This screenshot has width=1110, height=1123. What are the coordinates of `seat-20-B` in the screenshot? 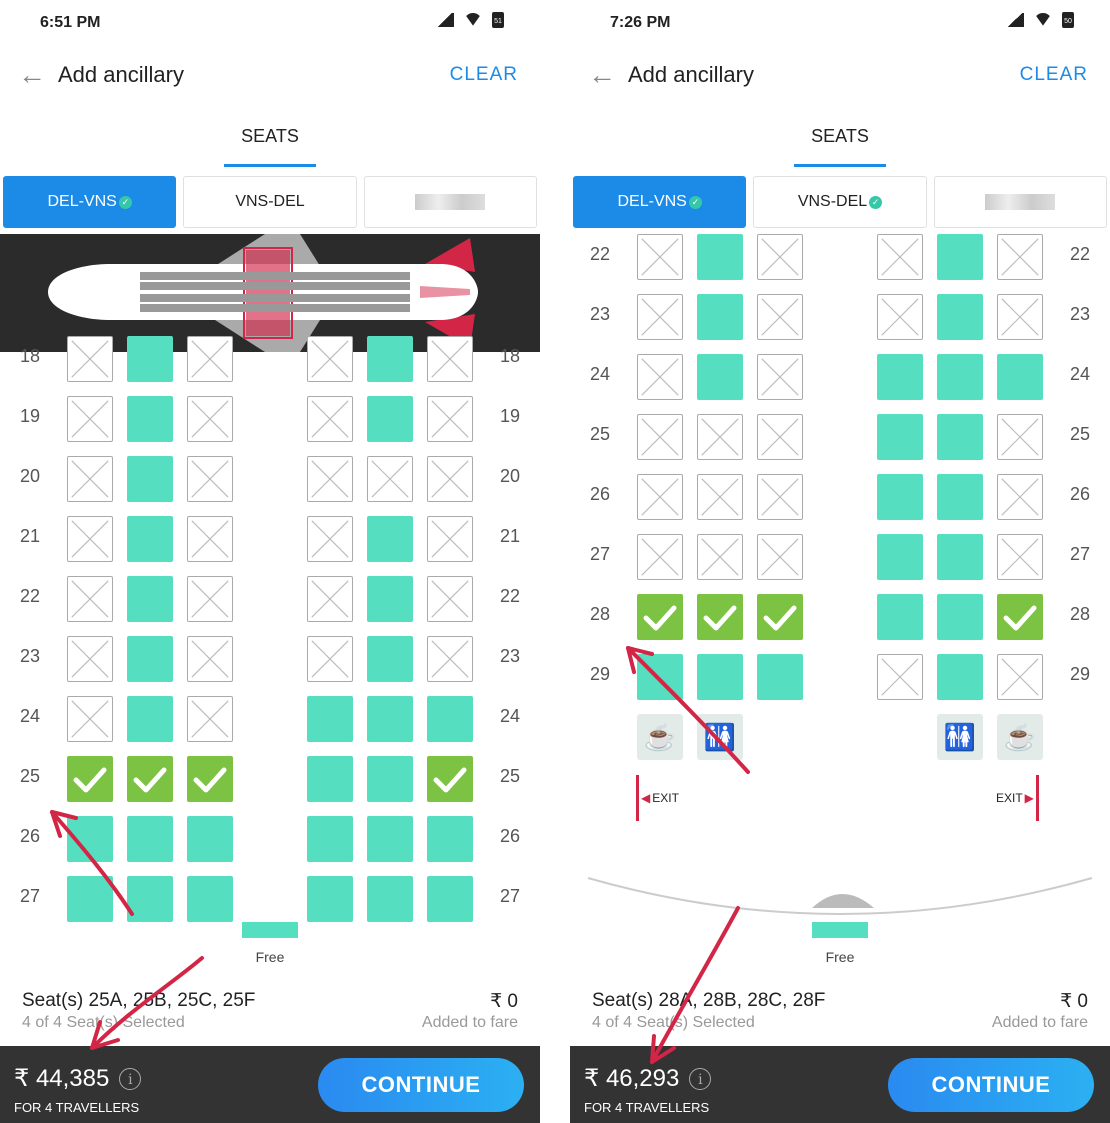 It's located at (150, 479).